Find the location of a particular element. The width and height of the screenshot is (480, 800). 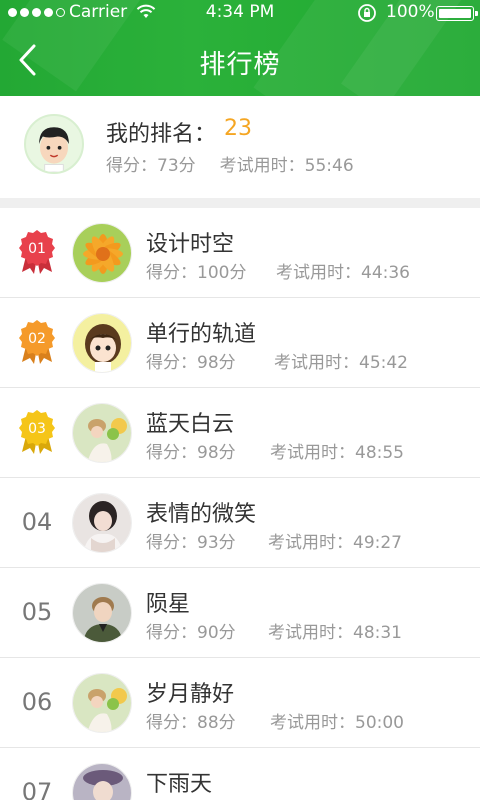

player-duration: 考试用时：49:27 is located at coordinates (335, 543).